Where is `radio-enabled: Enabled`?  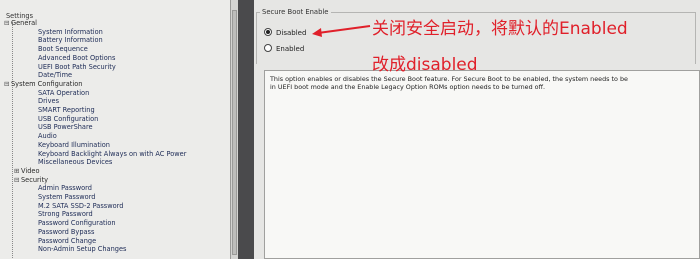 radio-enabled: Enabled is located at coordinates (284, 48).